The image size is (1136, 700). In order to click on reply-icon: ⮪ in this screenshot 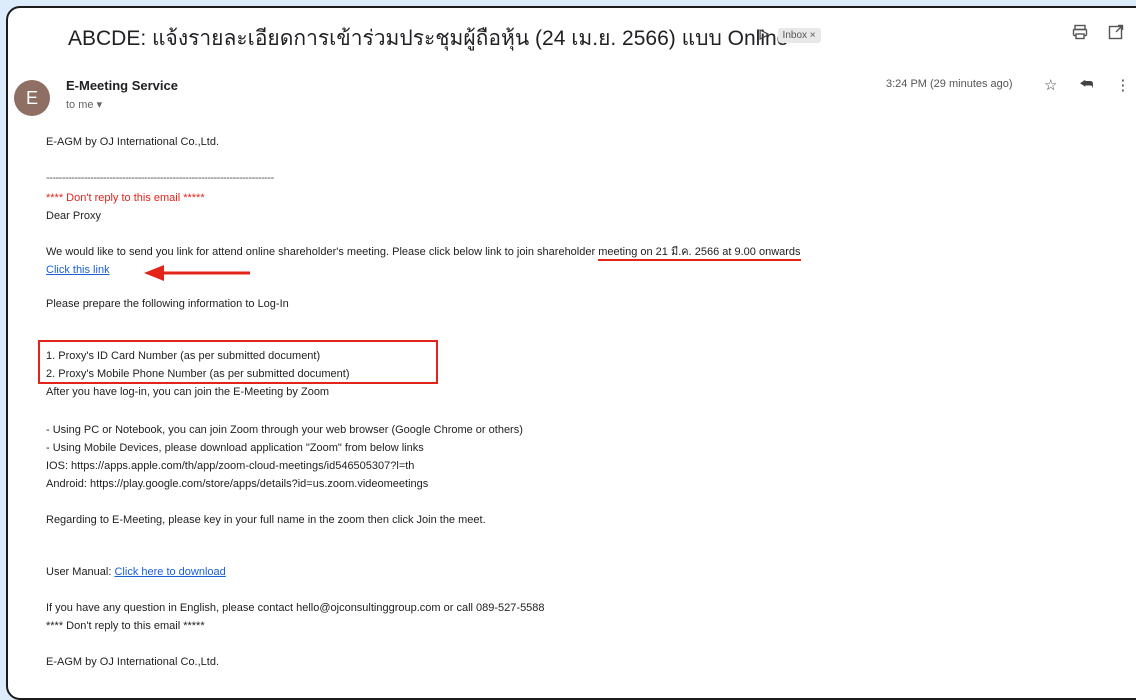, I will do `click(1086, 85)`.